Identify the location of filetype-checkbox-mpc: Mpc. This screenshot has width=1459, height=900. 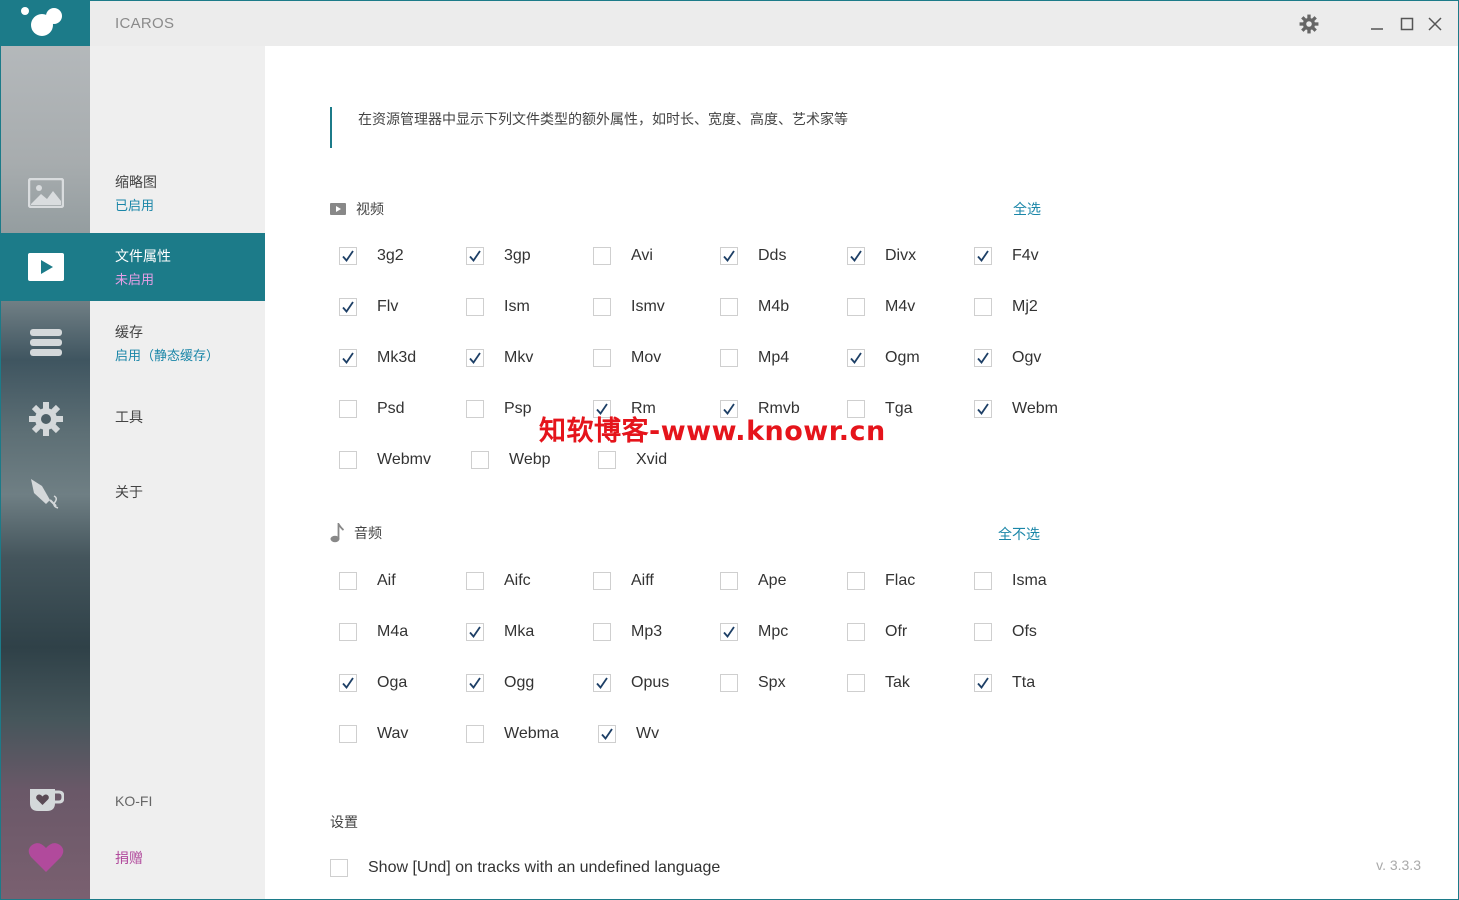
(754, 632).